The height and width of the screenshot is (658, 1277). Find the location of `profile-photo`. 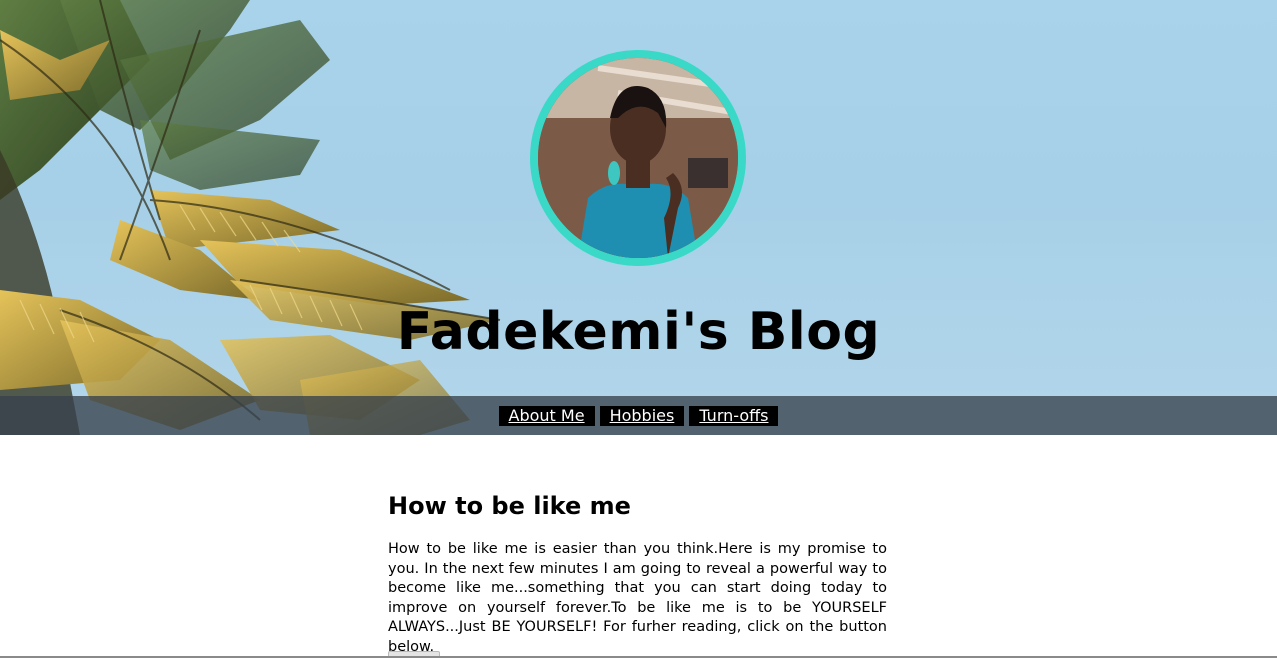

profile-photo is located at coordinates (638, 158).